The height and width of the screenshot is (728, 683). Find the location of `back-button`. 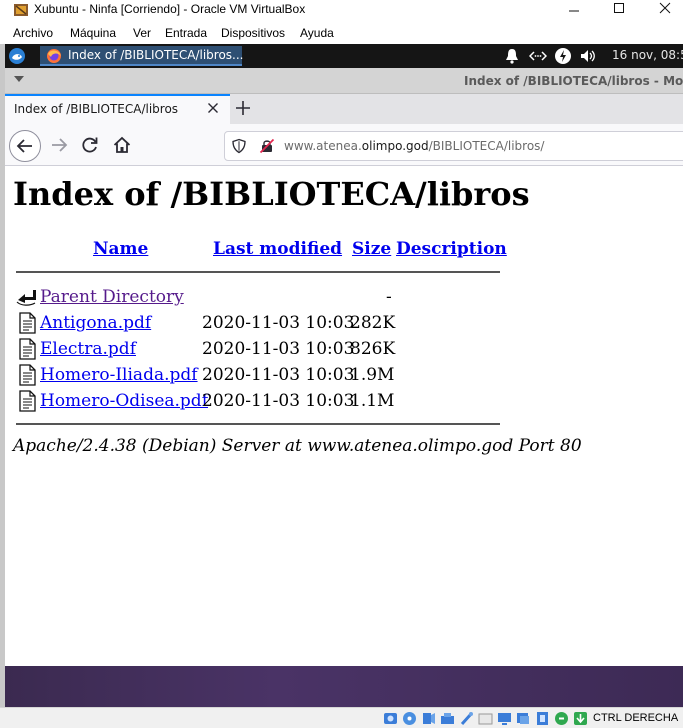

back-button is located at coordinates (25, 146).